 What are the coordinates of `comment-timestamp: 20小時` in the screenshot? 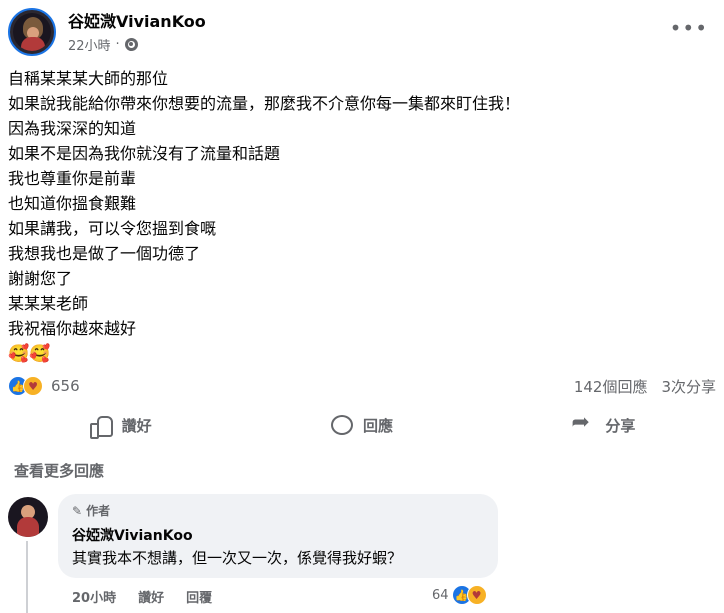 It's located at (94, 596).